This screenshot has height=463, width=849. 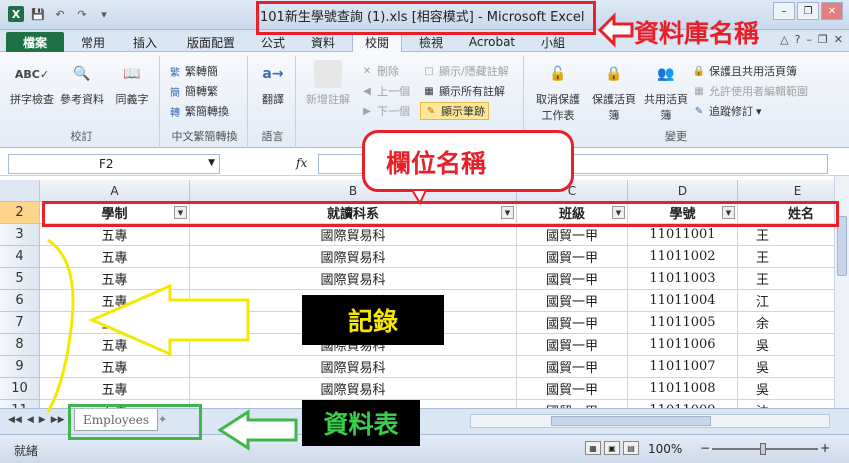 I want to click on table-cell-student-id: 11011007, so click(x=683, y=367).